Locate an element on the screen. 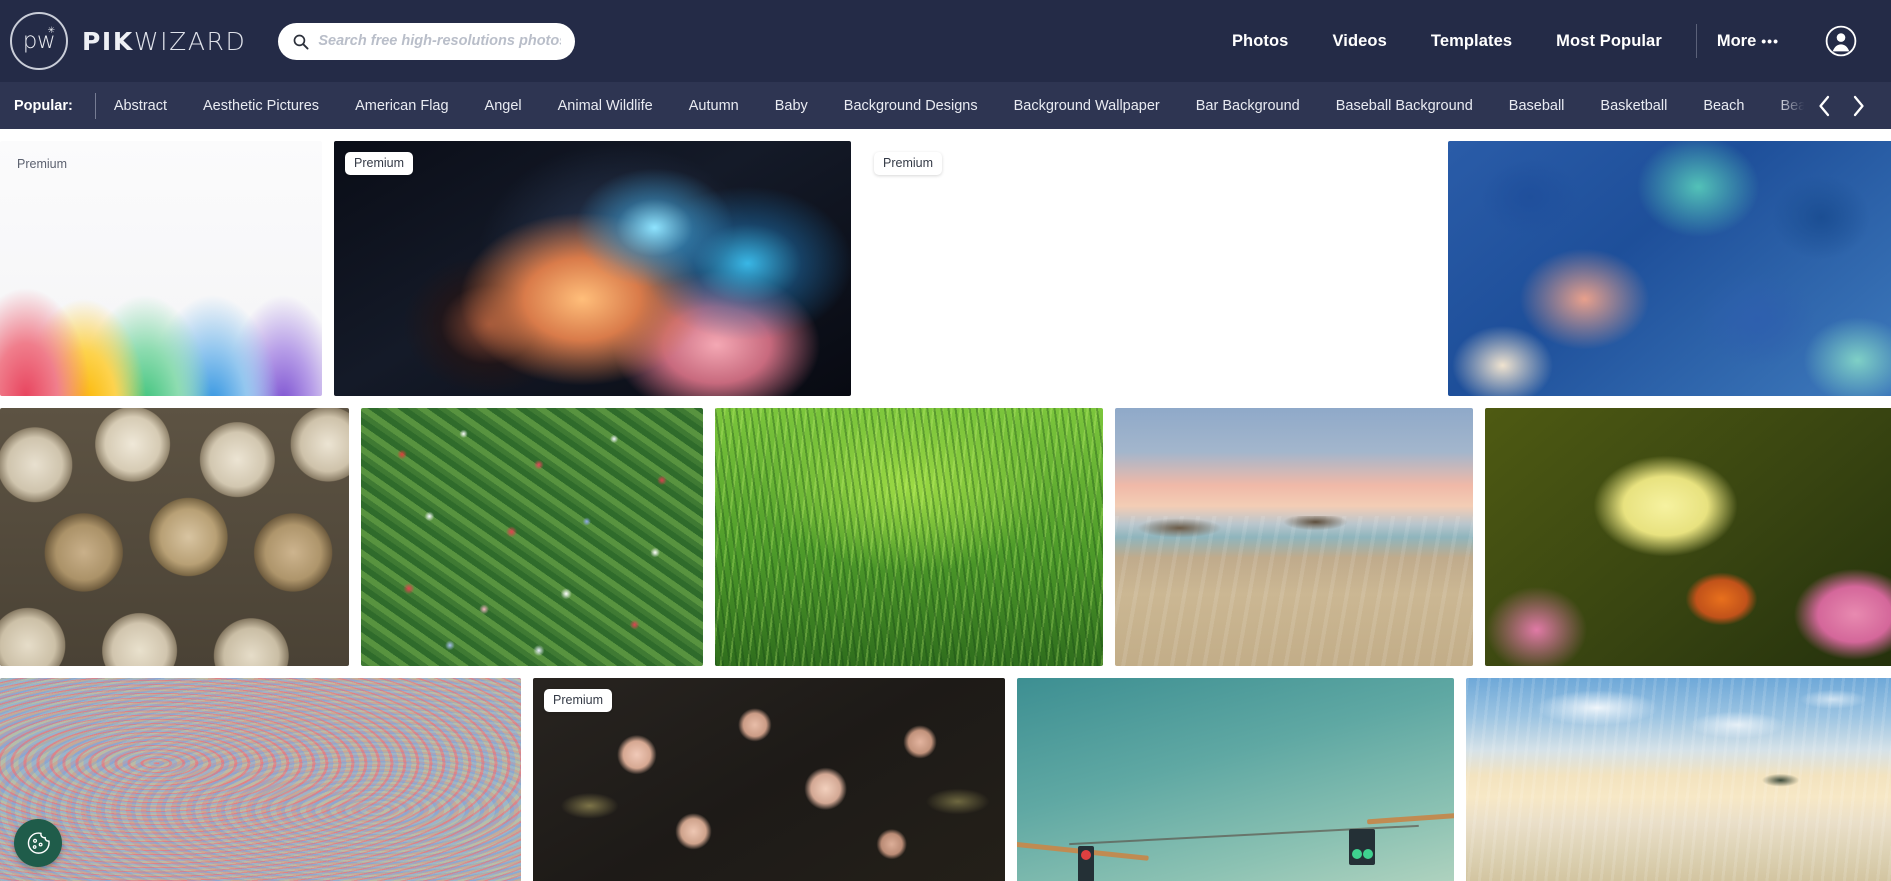  brand-wordmark-light: WIZARD is located at coordinates (190, 41).